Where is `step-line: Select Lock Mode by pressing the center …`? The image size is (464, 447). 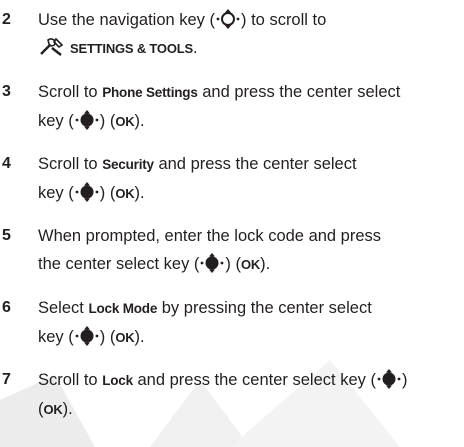
step-line: Select Lock Mode by pressing the center … is located at coordinates (251, 308).